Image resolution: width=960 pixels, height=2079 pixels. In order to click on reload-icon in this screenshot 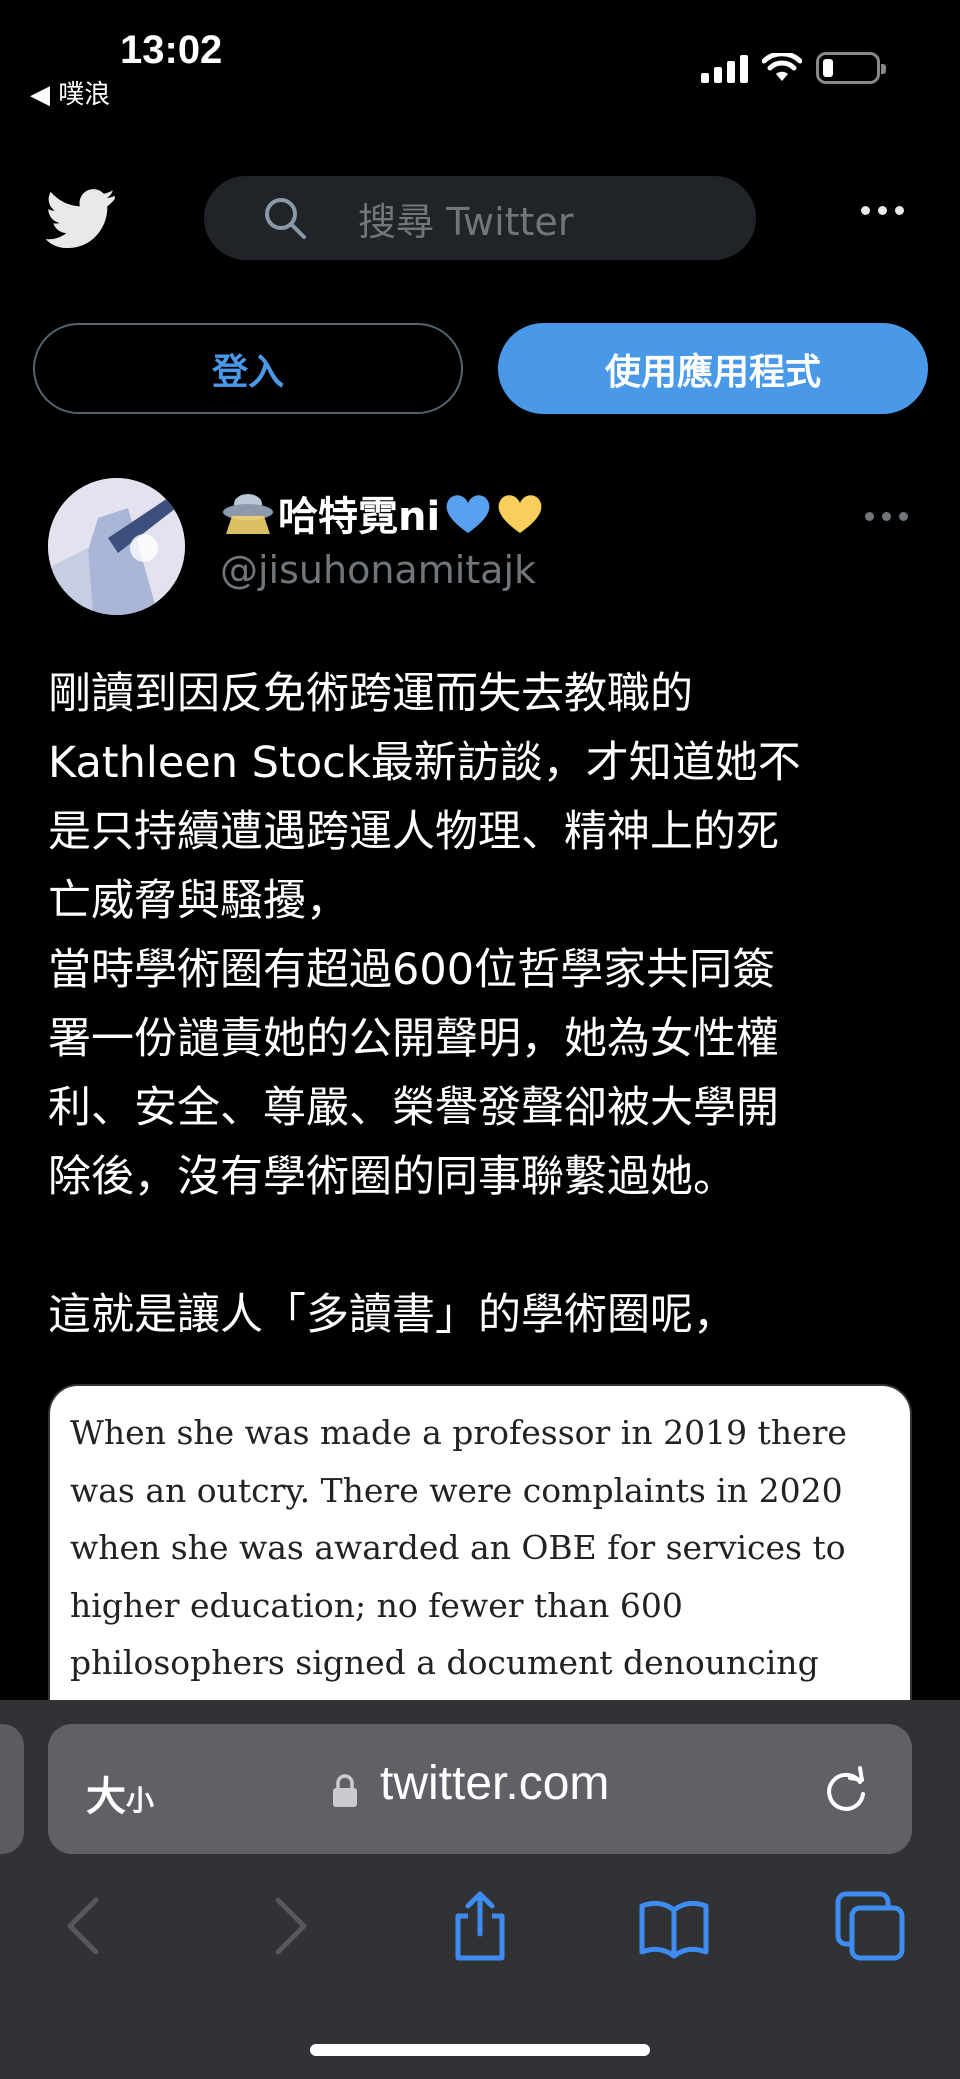, I will do `click(846, 1790)`.